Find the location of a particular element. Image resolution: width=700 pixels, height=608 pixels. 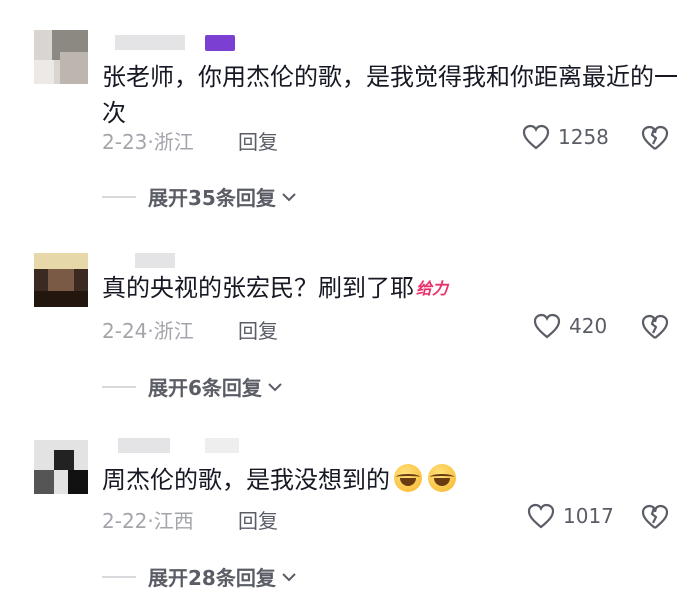

chevron-down-icon is located at coordinates (289, 576).